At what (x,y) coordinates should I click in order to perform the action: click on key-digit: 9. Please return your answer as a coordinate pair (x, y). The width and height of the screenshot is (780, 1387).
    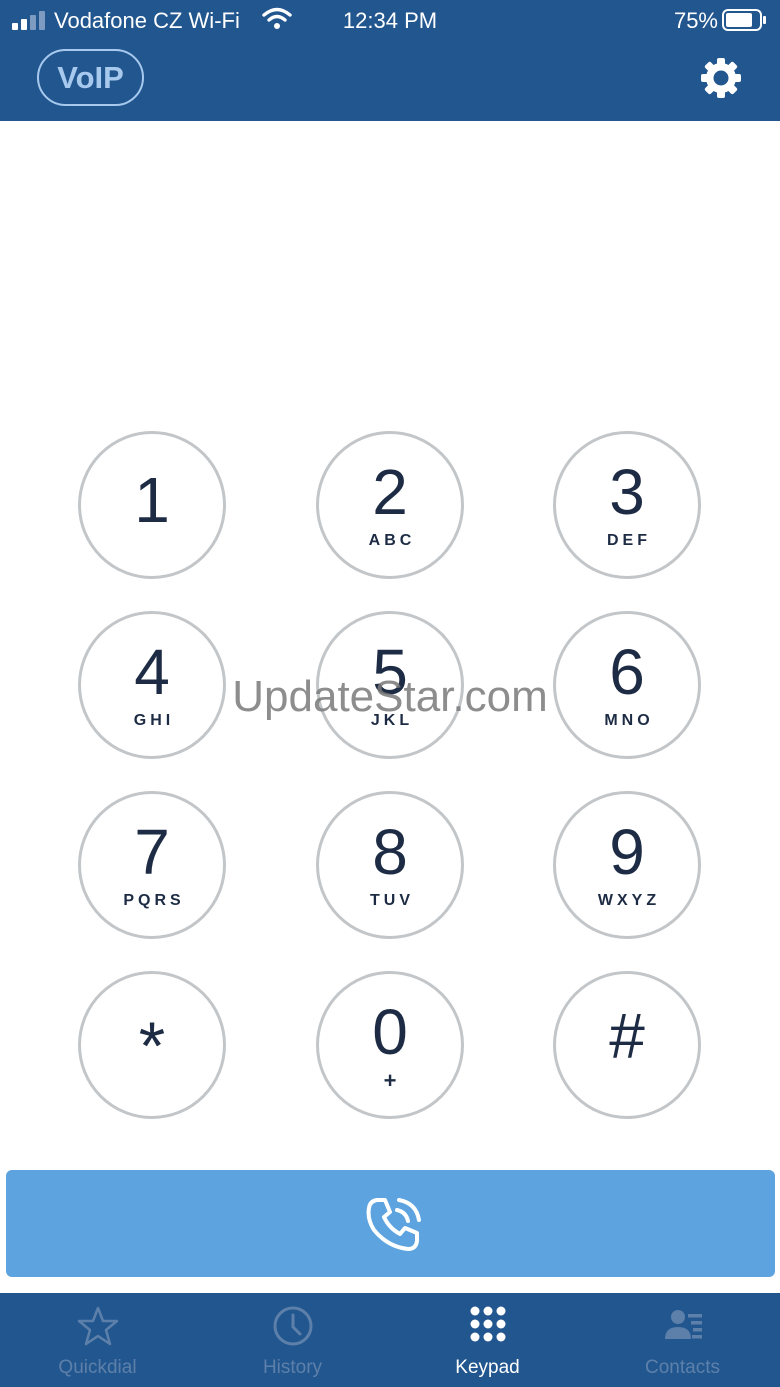
    Looking at the image, I should click on (627, 852).